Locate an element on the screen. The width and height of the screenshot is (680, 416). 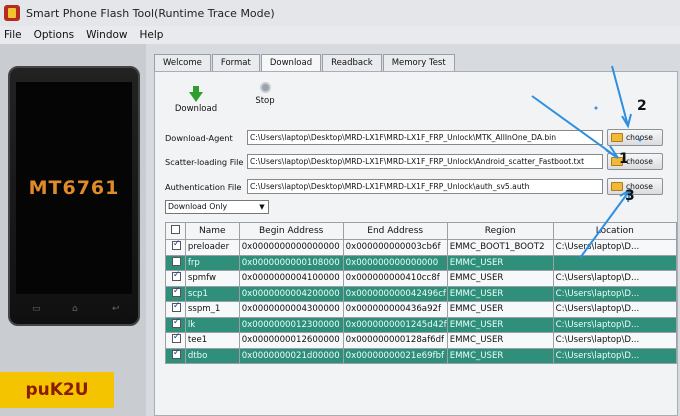
stop-icon is located at coordinates (265, 87).